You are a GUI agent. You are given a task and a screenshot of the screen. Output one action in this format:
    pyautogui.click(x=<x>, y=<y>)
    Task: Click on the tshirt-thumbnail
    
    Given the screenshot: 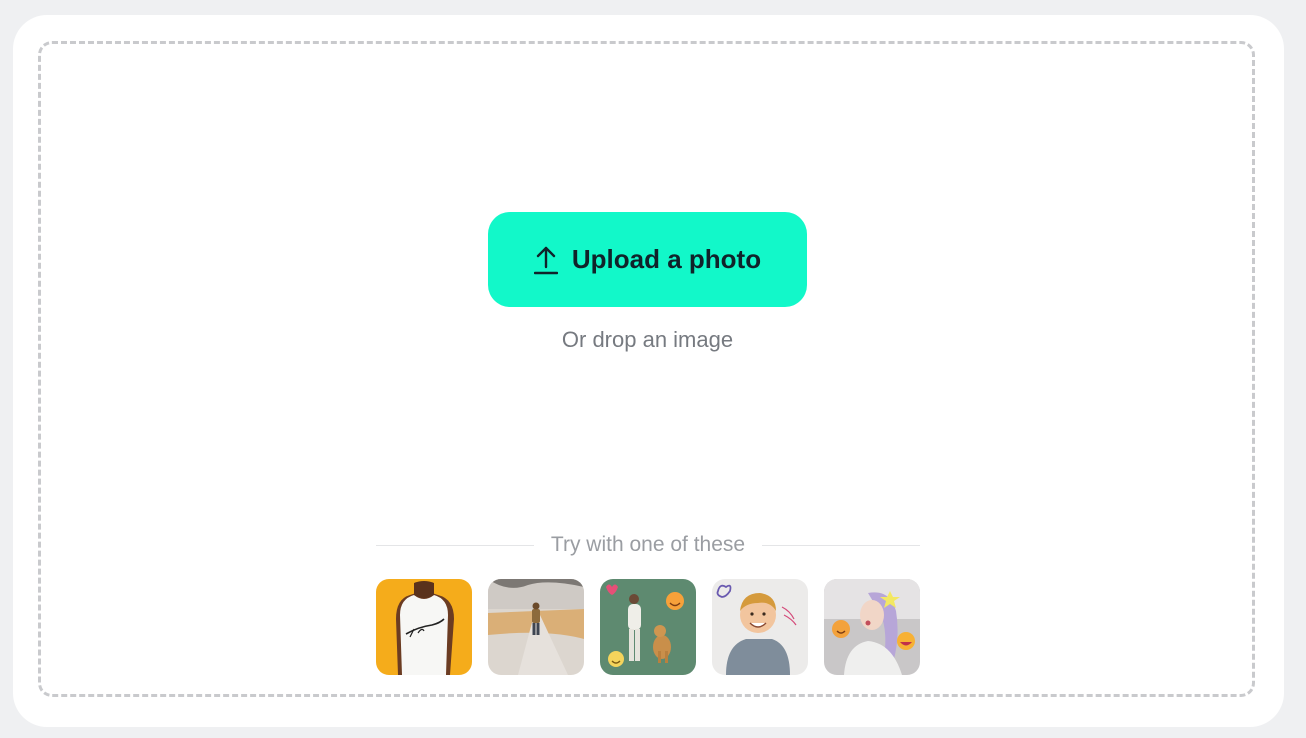 What is the action you would take?
    pyautogui.click(x=424, y=627)
    